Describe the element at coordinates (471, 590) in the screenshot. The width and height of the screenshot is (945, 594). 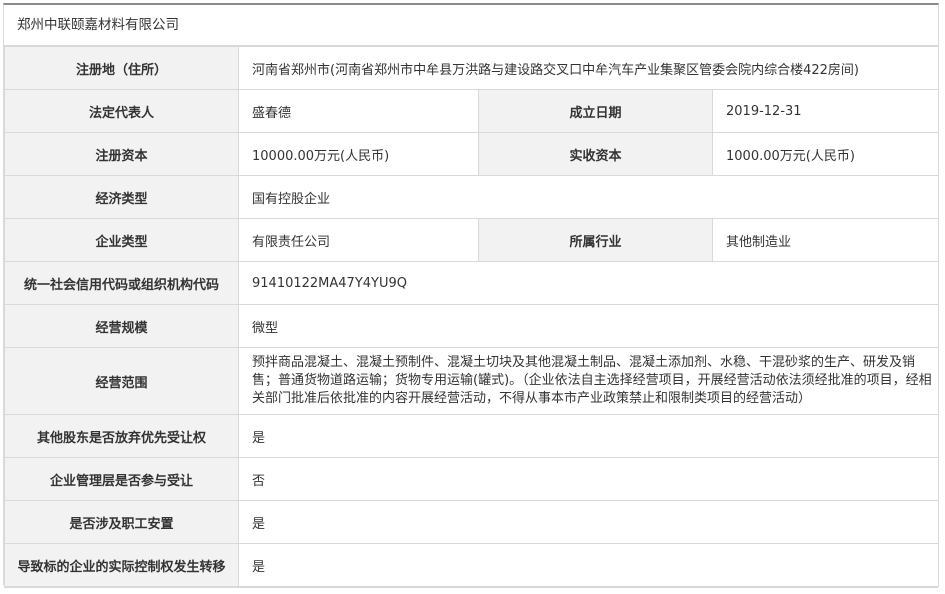
I see `table-bottom-divider` at that location.